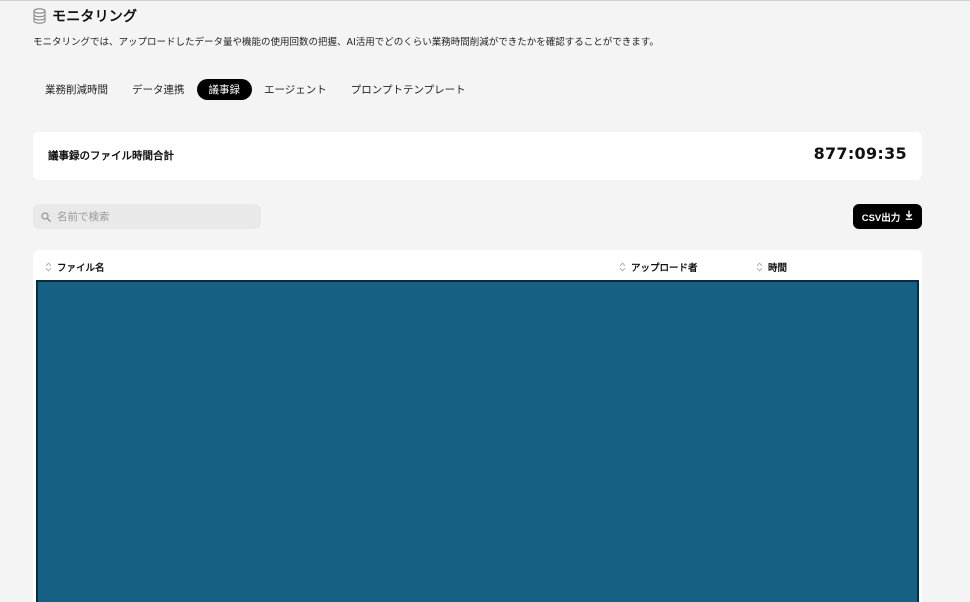  I want to click on column-header-time: 時間, so click(771, 267).